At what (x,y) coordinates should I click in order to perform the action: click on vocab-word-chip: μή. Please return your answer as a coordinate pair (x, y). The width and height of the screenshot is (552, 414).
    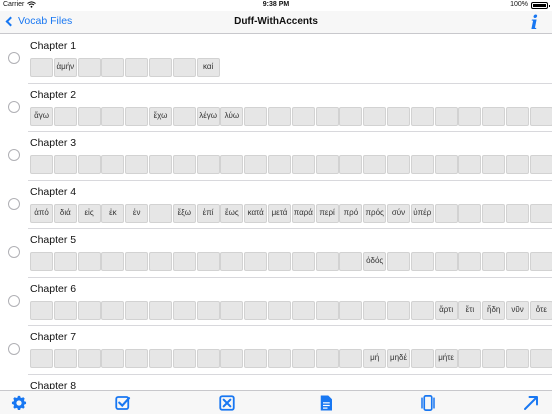
    Looking at the image, I should click on (375, 358).